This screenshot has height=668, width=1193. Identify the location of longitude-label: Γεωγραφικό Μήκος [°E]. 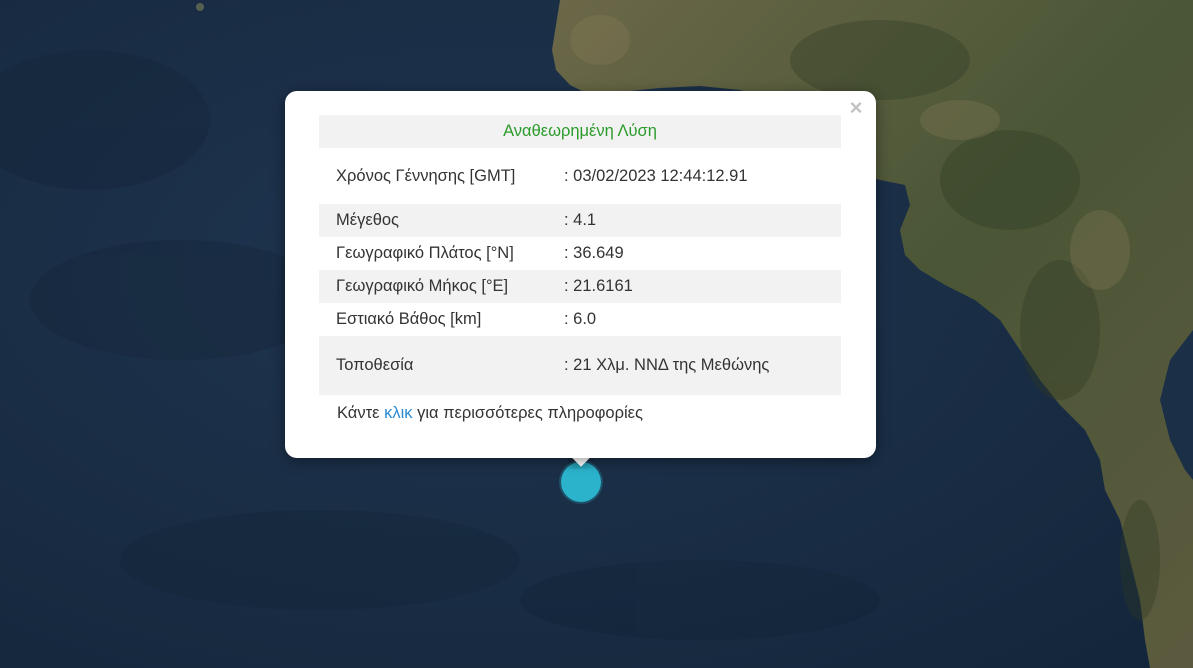
(441, 286).